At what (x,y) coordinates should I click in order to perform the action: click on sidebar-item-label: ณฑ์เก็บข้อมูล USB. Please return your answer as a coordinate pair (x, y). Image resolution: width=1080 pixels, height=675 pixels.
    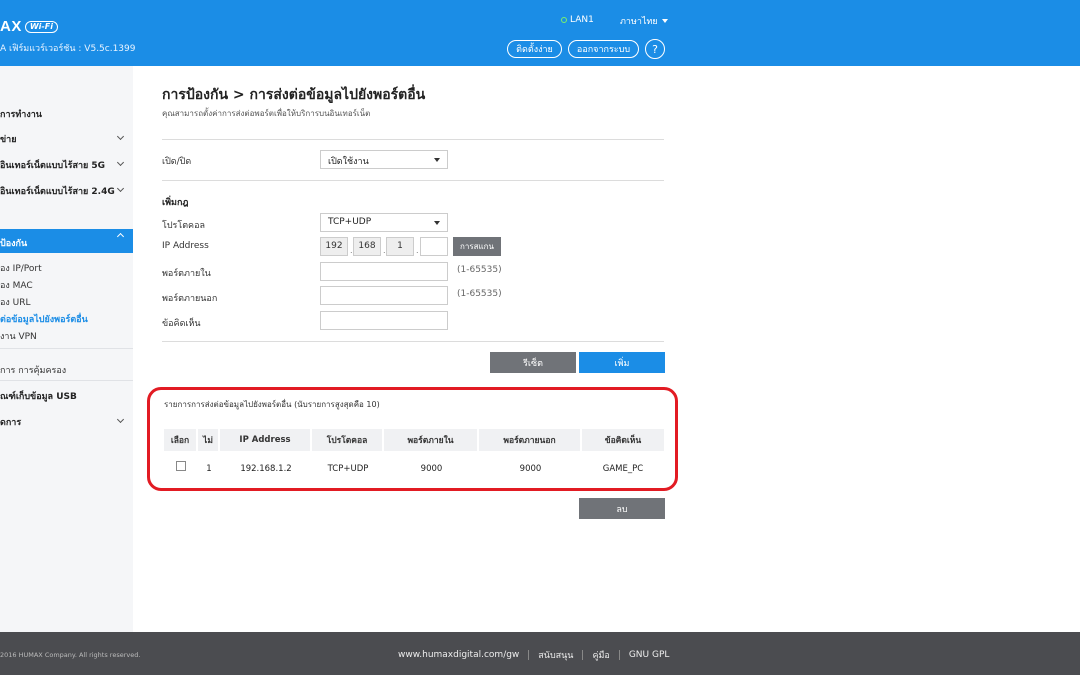
    Looking at the image, I should click on (38, 397).